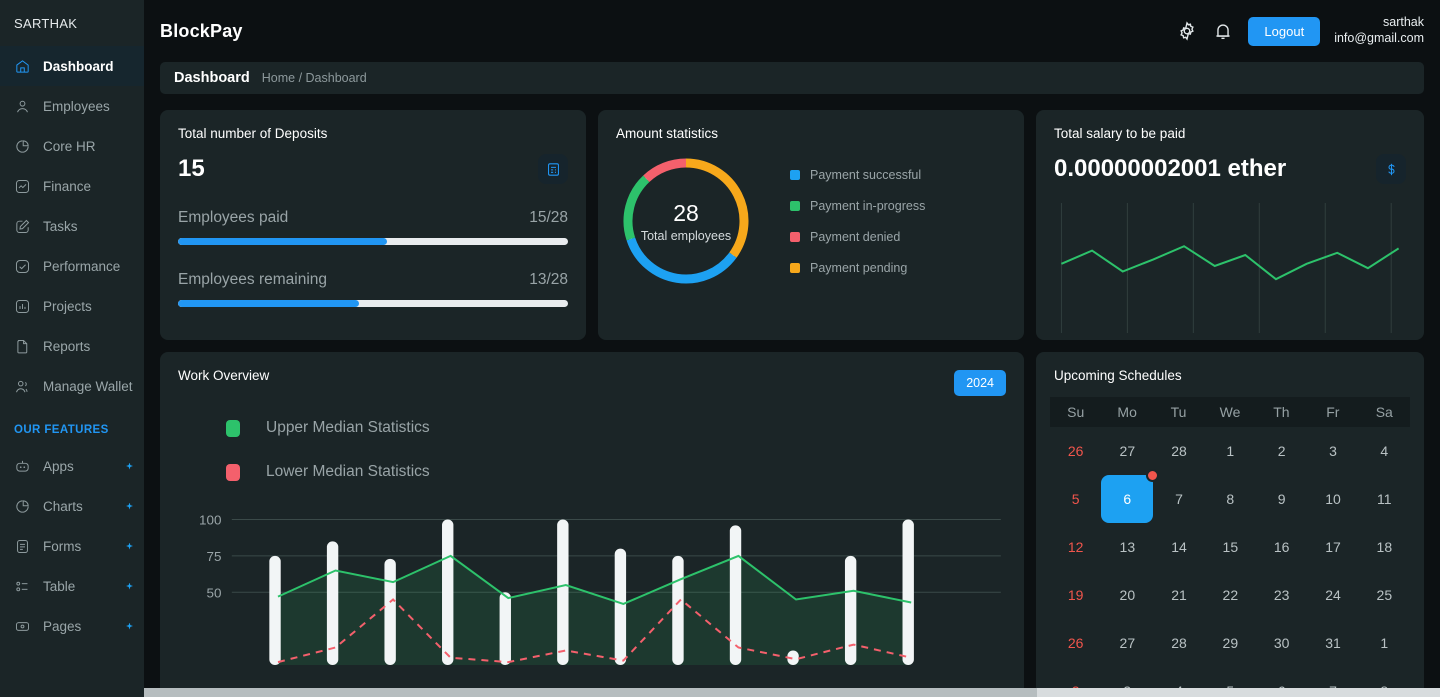 The height and width of the screenshot is (697, 1440). What do you see at coordinates (548, 279) in the screenshot?
I see `row-value: 13/28` at bounding box center [548, 279].